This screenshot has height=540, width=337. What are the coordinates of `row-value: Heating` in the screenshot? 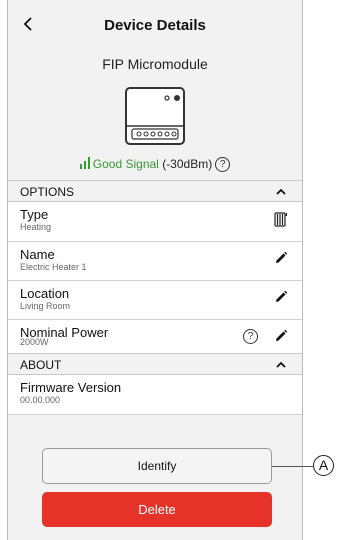 It's located at (36, 227).